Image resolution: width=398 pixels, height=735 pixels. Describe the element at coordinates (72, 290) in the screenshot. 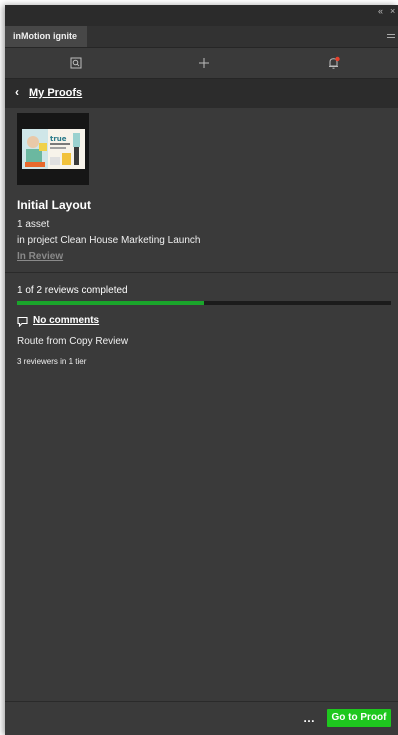

I see `review-progress-text: 1 of 2 reviews completed` at that location.